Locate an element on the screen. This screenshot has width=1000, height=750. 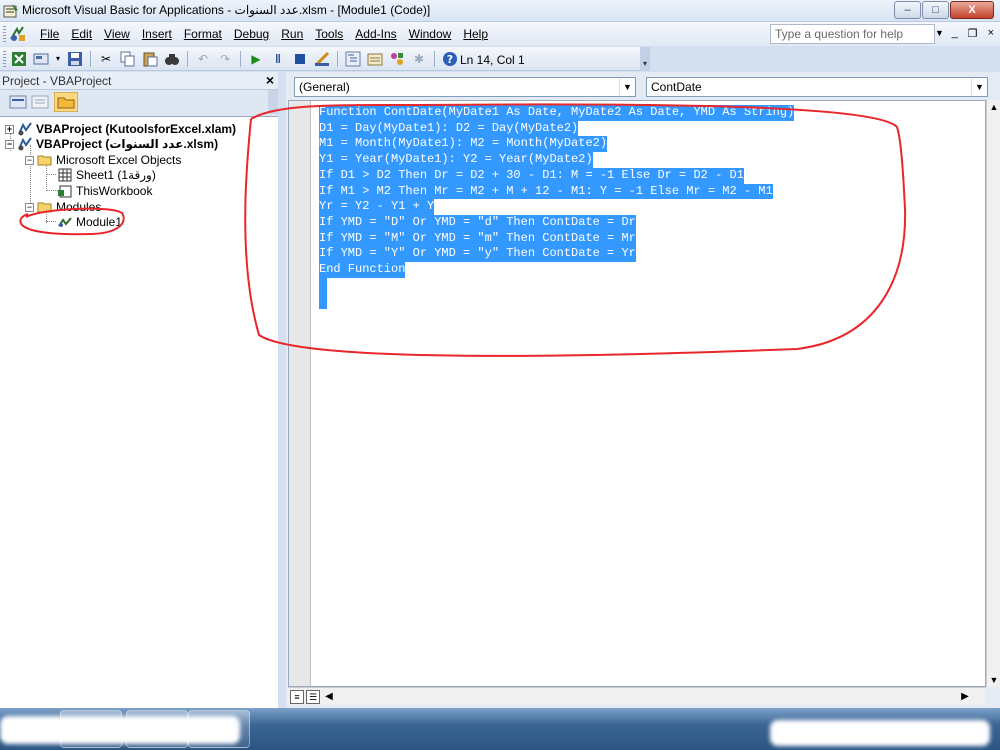
menu-run: Run is located at coordinates (292, 34).